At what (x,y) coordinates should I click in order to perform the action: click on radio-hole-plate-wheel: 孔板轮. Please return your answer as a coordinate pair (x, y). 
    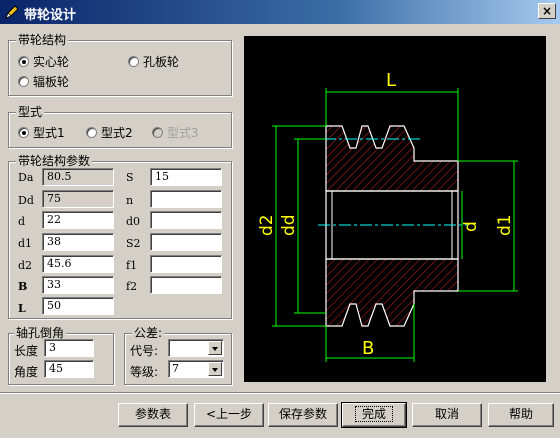
    Looking at the image, I should click on (153, 61).